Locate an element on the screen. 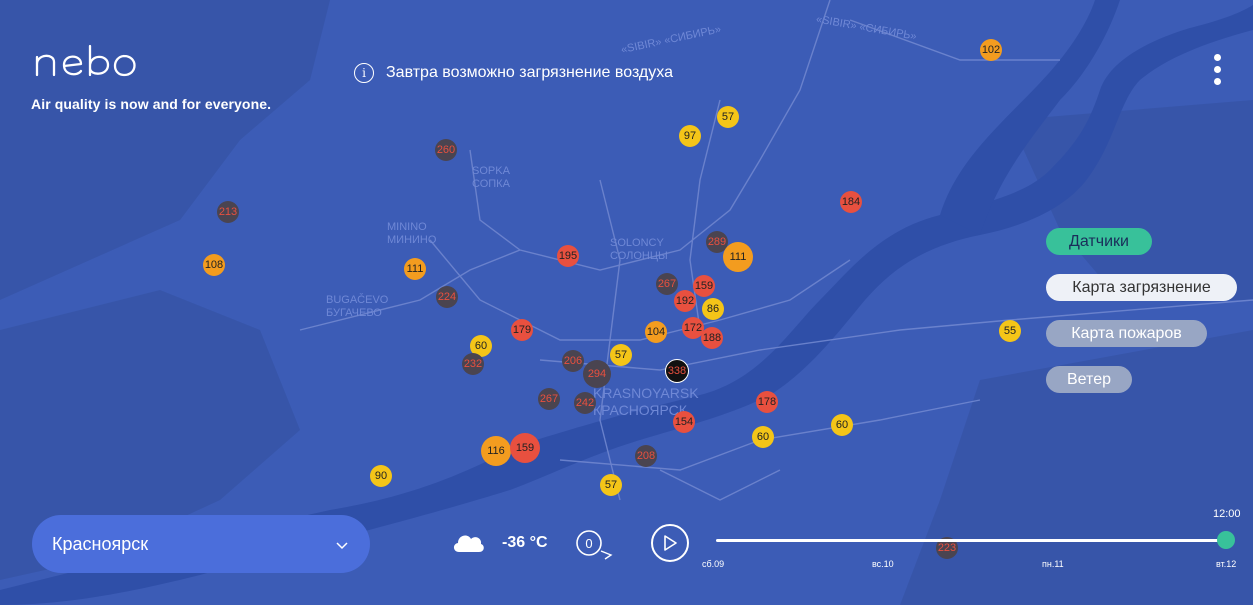 The image size is (1253, 605). play-button is located at coordinates (670, 543).